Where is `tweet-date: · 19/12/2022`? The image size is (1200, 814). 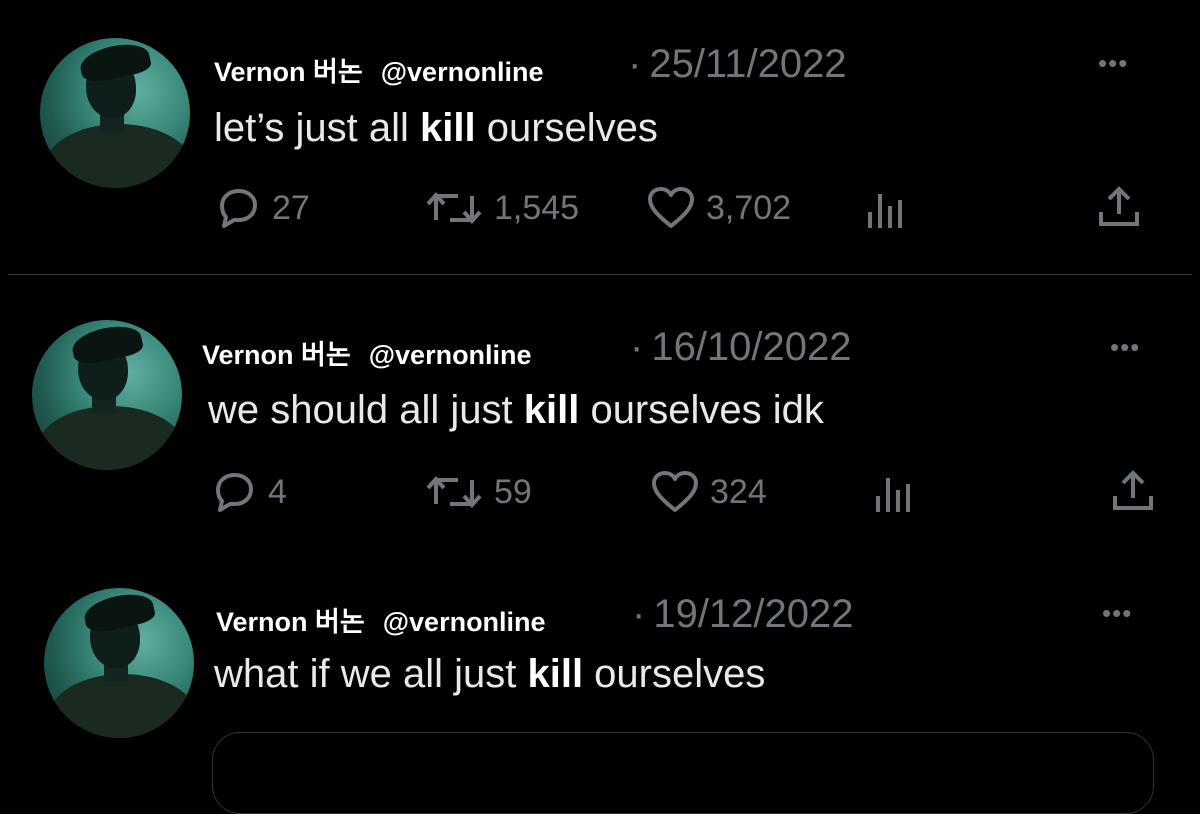 tweet-date: · 19/12/2022 is located at coordinates (743, 614).